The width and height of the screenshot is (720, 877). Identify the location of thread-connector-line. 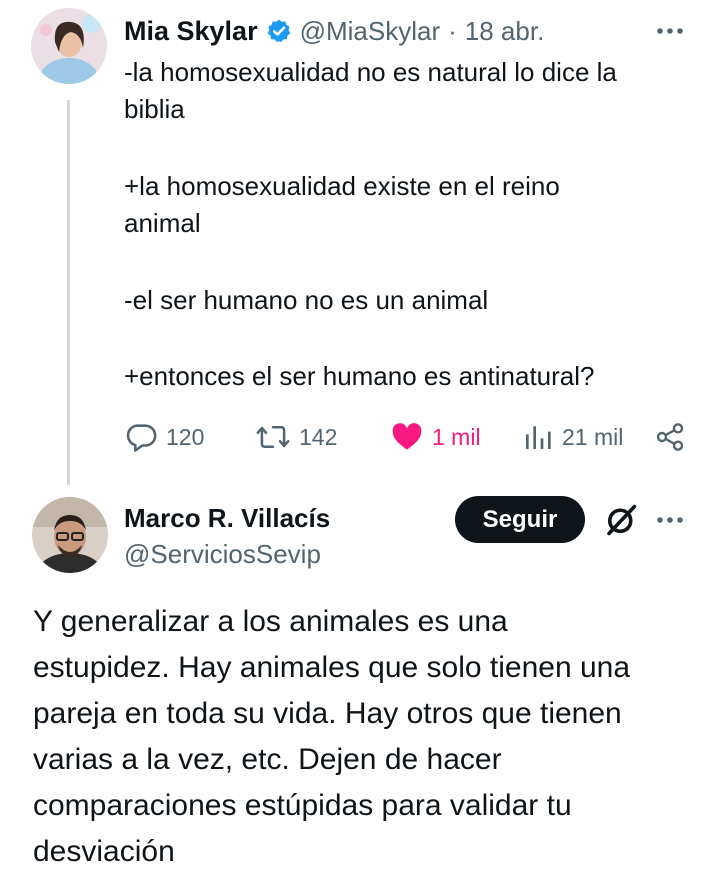
(68, 292).